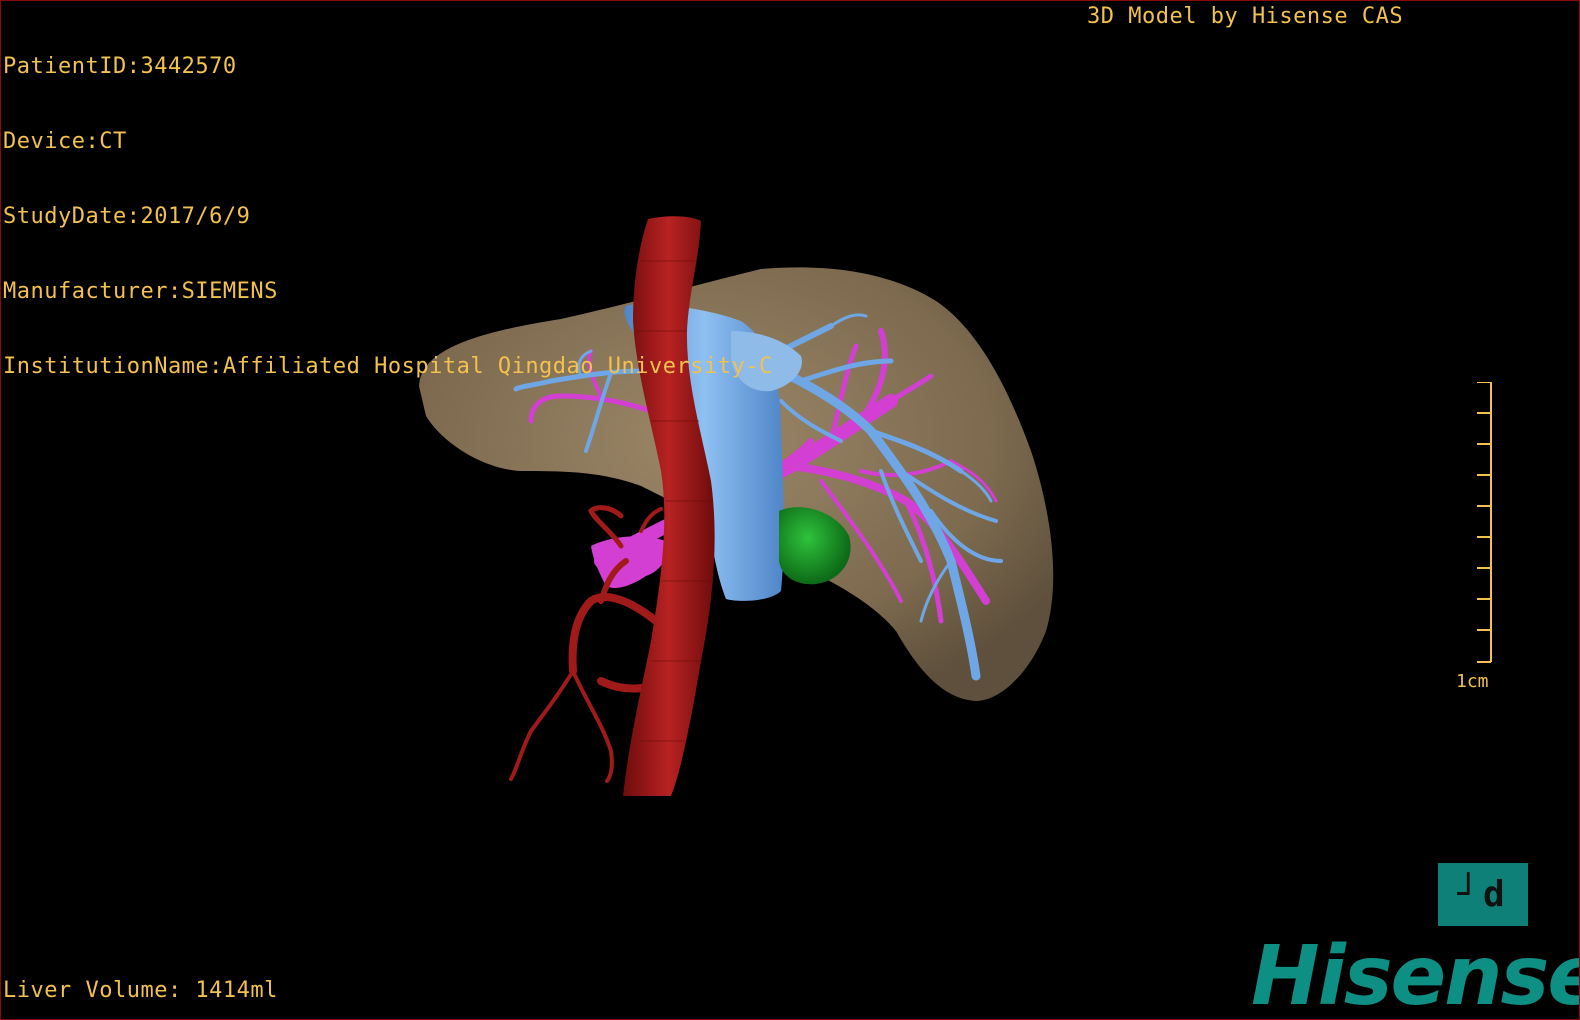  Describe the element at coordinates (120, 66) in the screenshot. I see `patient-id: PatientID:3442570` at that location.